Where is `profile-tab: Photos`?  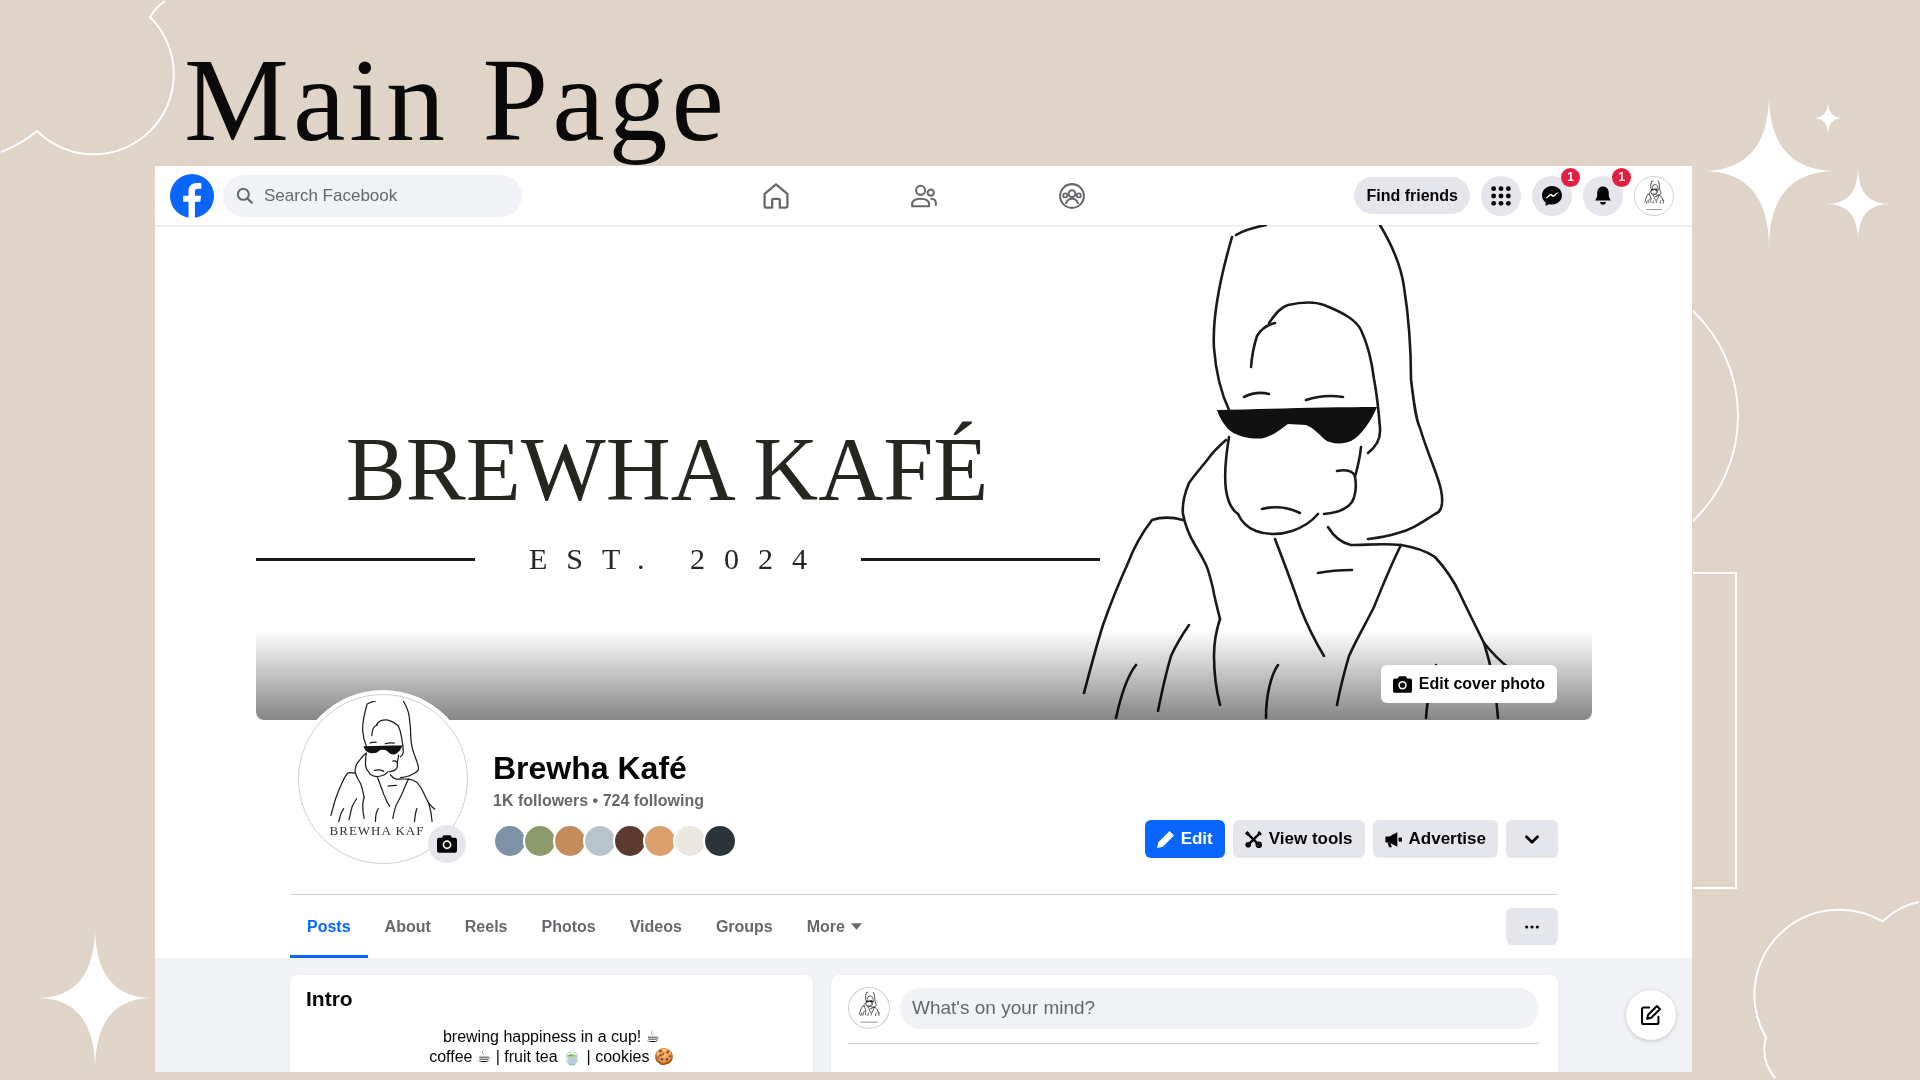
profile-tab: Photos is located at coordinates (568, 926).